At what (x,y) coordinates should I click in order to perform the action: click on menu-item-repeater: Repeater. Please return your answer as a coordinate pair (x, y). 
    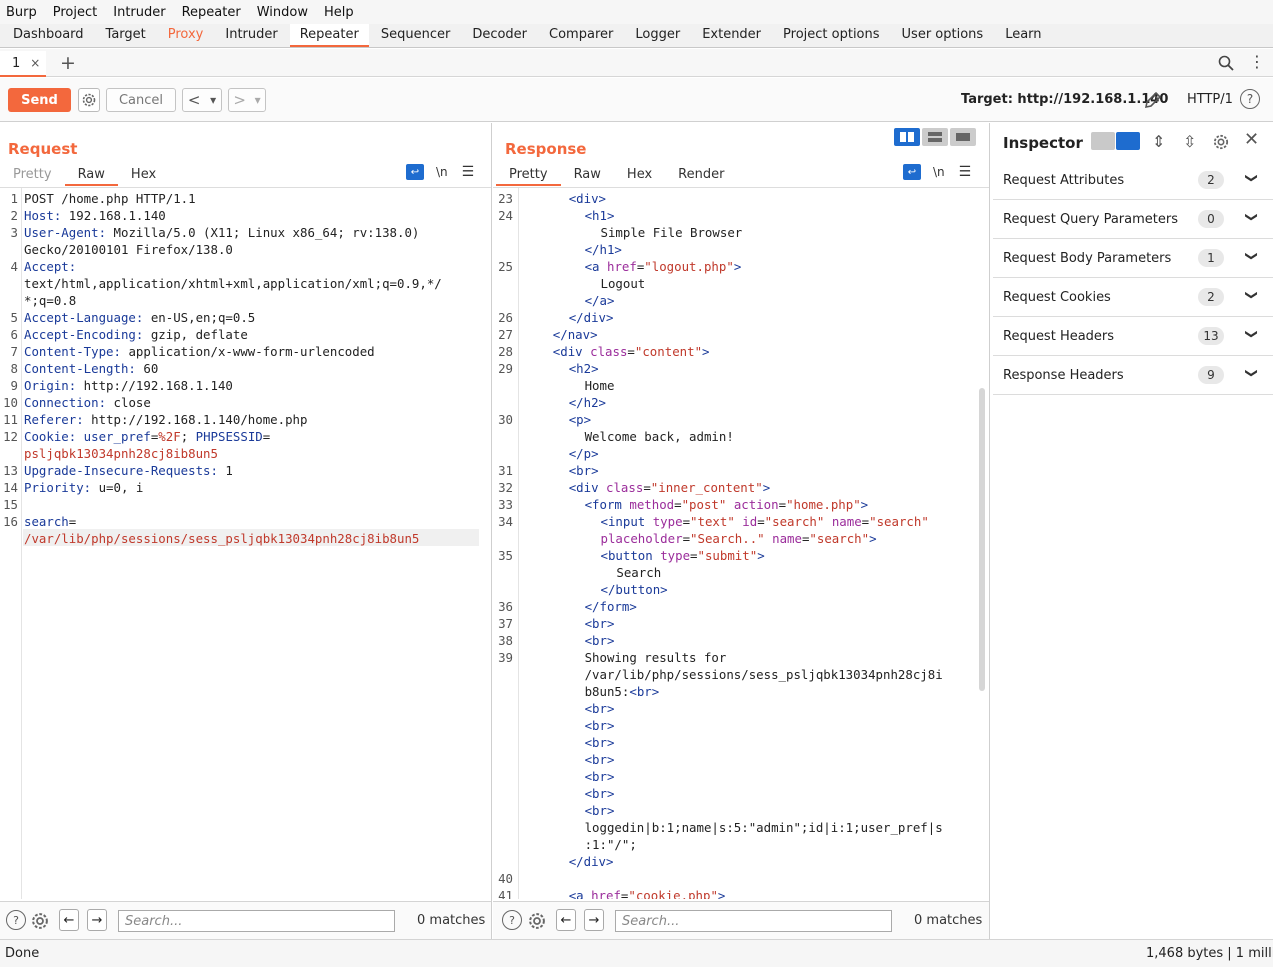
    Looking at the image, I should click on (211, 12).